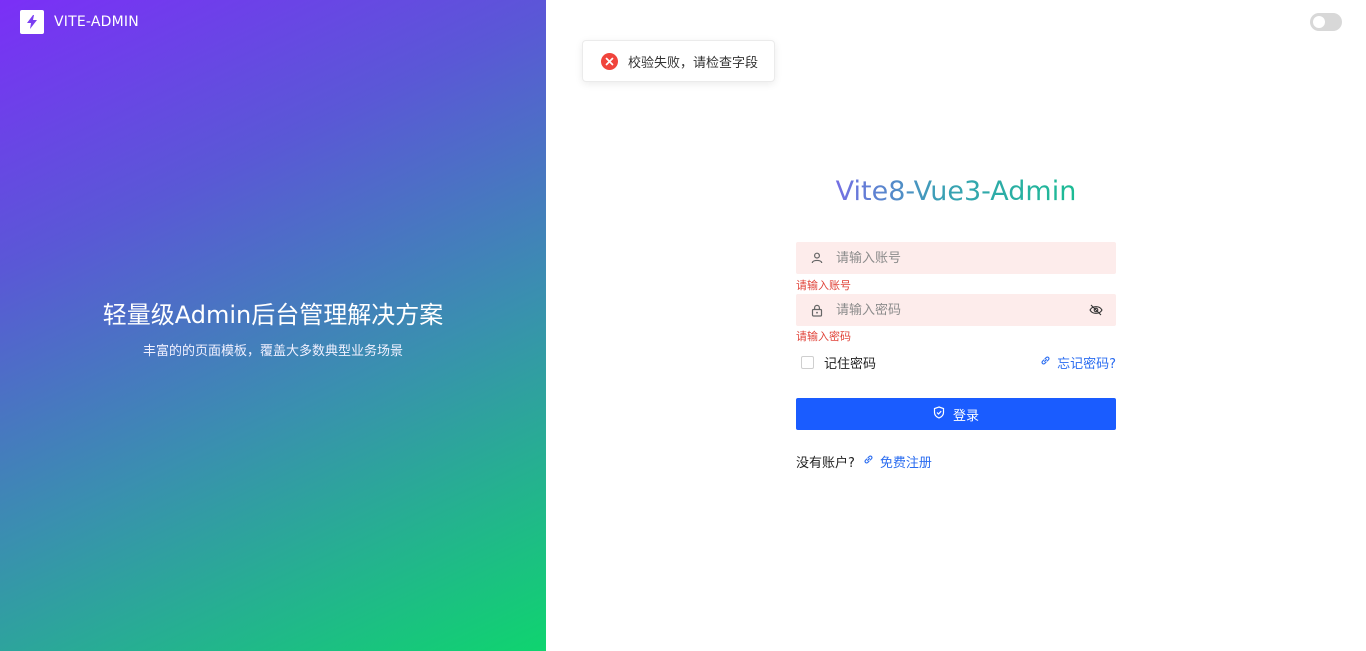 This screenshot has width=1366, height=651. I want to click on username-error: 请输入账号, so click(823, 285).